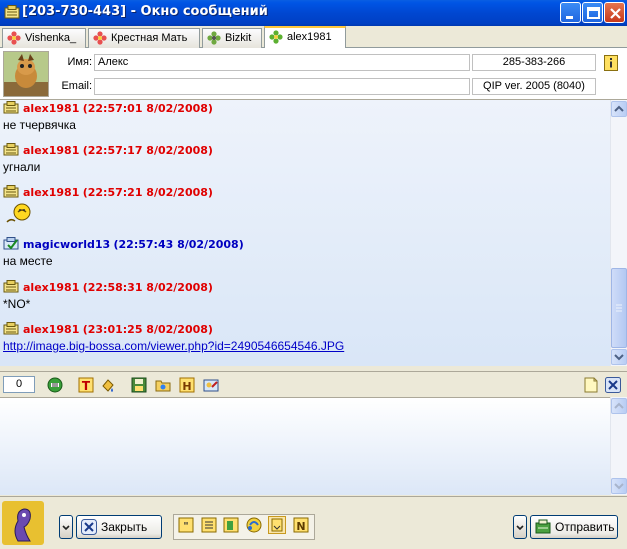 Image resolution: width=627 pixels, height=549 pixels. I want to click on color-fill-icon, so click(108, 385).